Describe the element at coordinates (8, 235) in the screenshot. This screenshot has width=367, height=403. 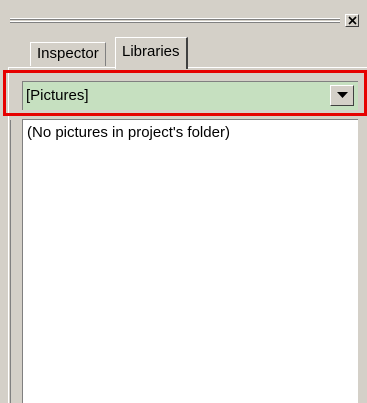
I see `panel-left-edge` at that location.